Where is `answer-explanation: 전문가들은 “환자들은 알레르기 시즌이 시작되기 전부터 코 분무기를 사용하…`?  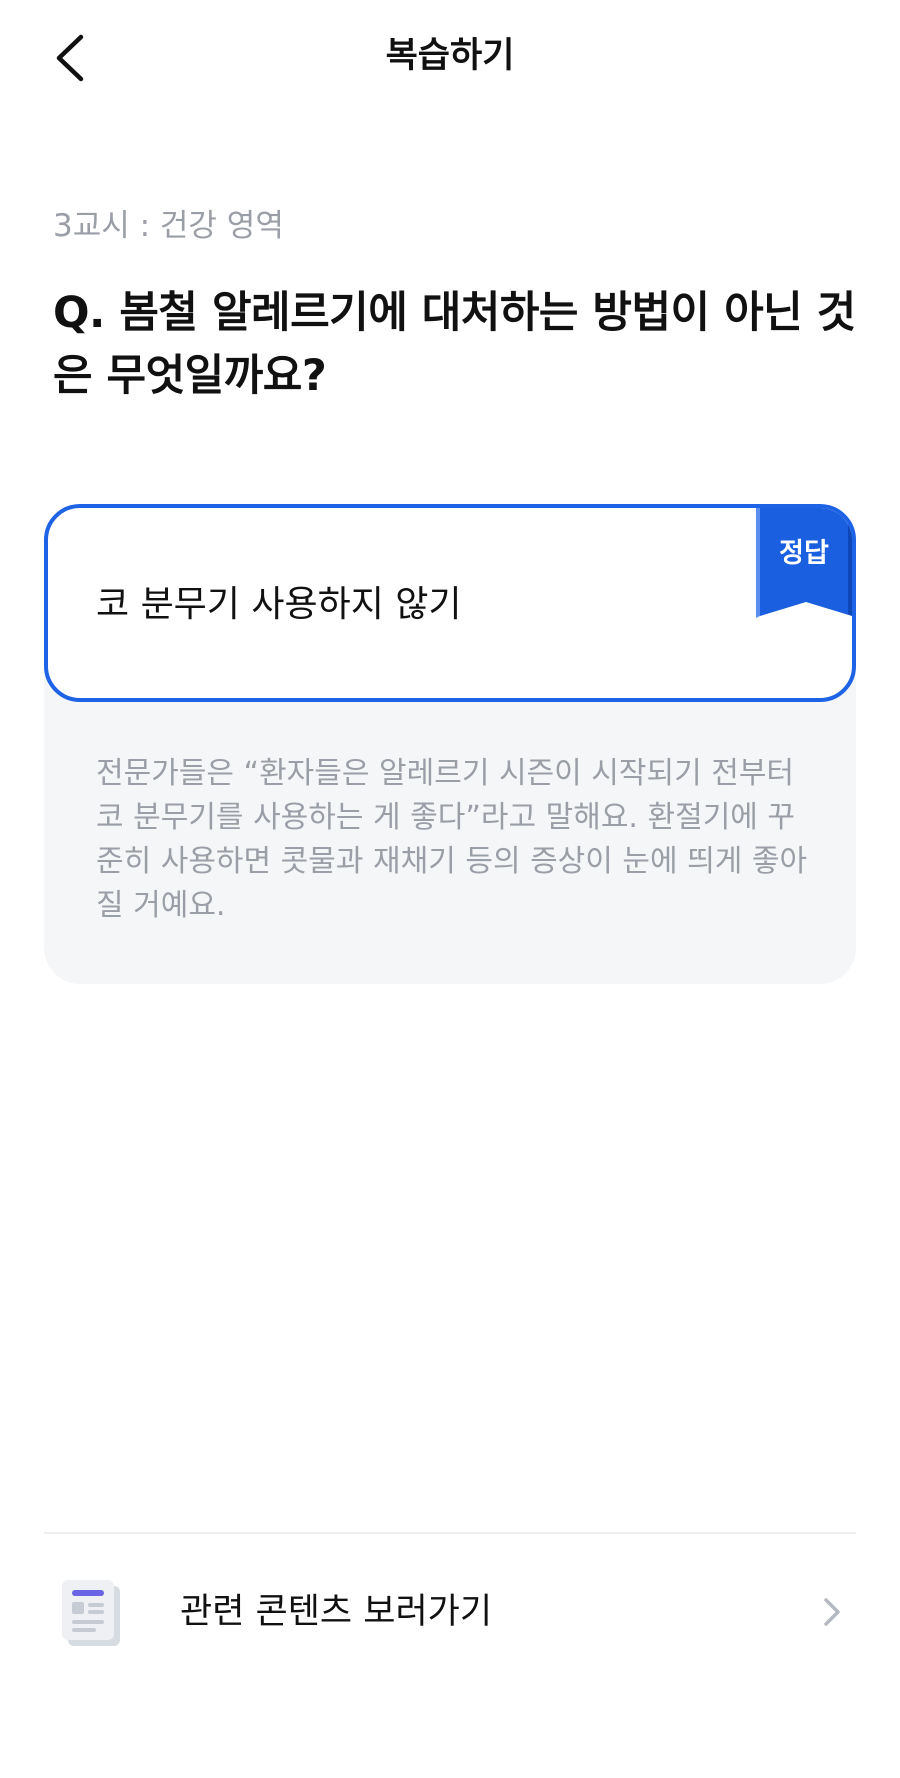 answer-explanation: 전문가들은 “환자들은 알레르기 시즌이 시작되기 전부터 코 분무기를 사용하… is located at coordinates (452, 839).